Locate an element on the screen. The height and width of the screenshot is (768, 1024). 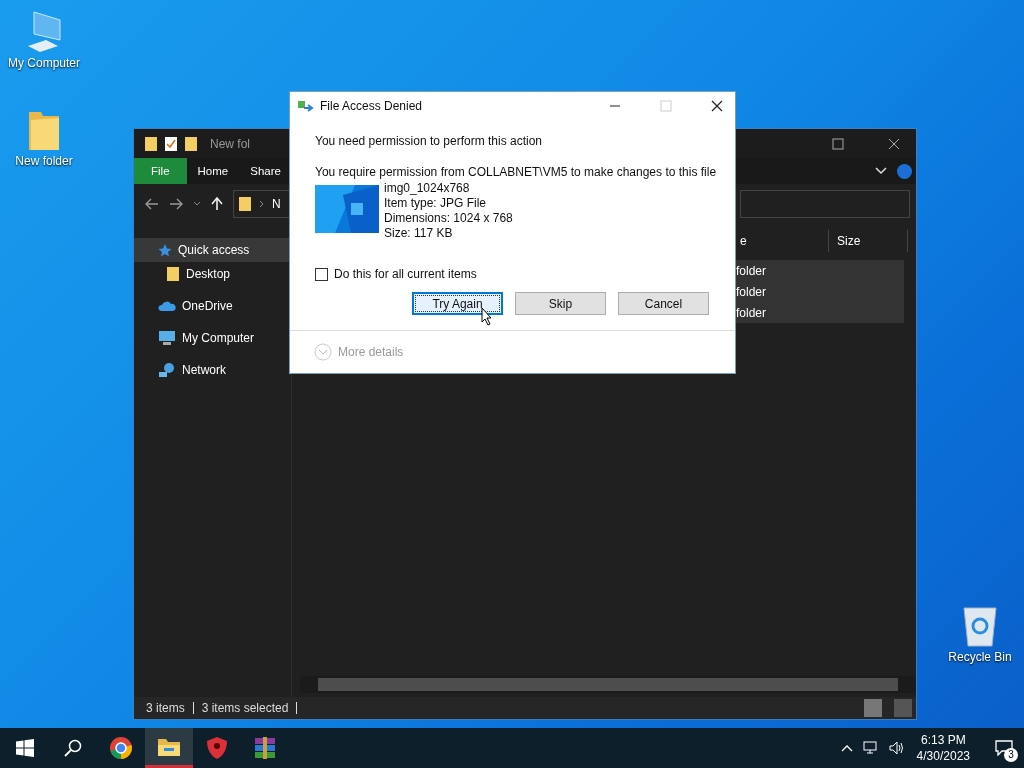
chevron-circle-icon is located at coordinates (323, 352).